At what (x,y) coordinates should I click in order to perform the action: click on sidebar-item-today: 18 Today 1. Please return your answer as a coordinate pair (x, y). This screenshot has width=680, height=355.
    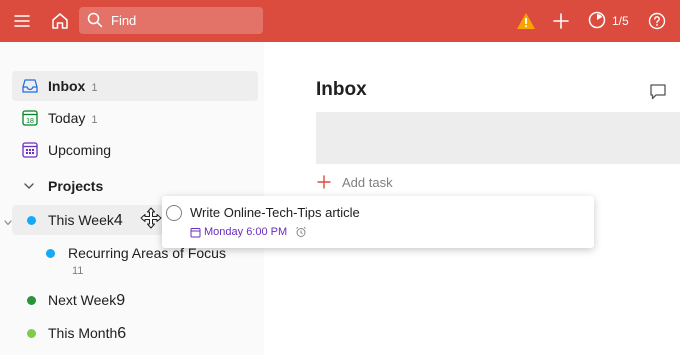
    Looking at the image, I should click on (135, 118).